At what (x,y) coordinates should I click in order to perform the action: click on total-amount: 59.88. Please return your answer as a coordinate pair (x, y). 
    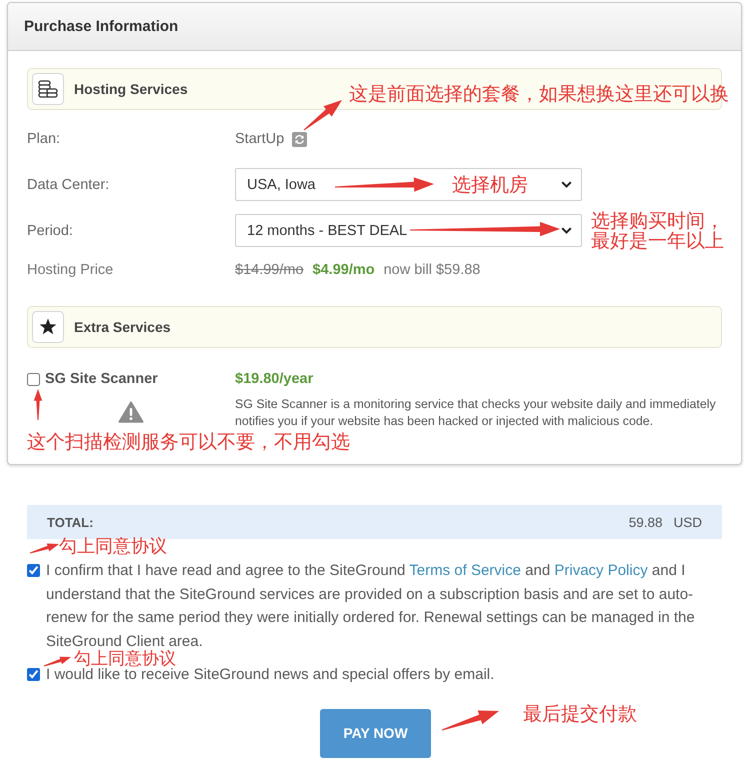
    Looking at the image, I should click on (645, 522).